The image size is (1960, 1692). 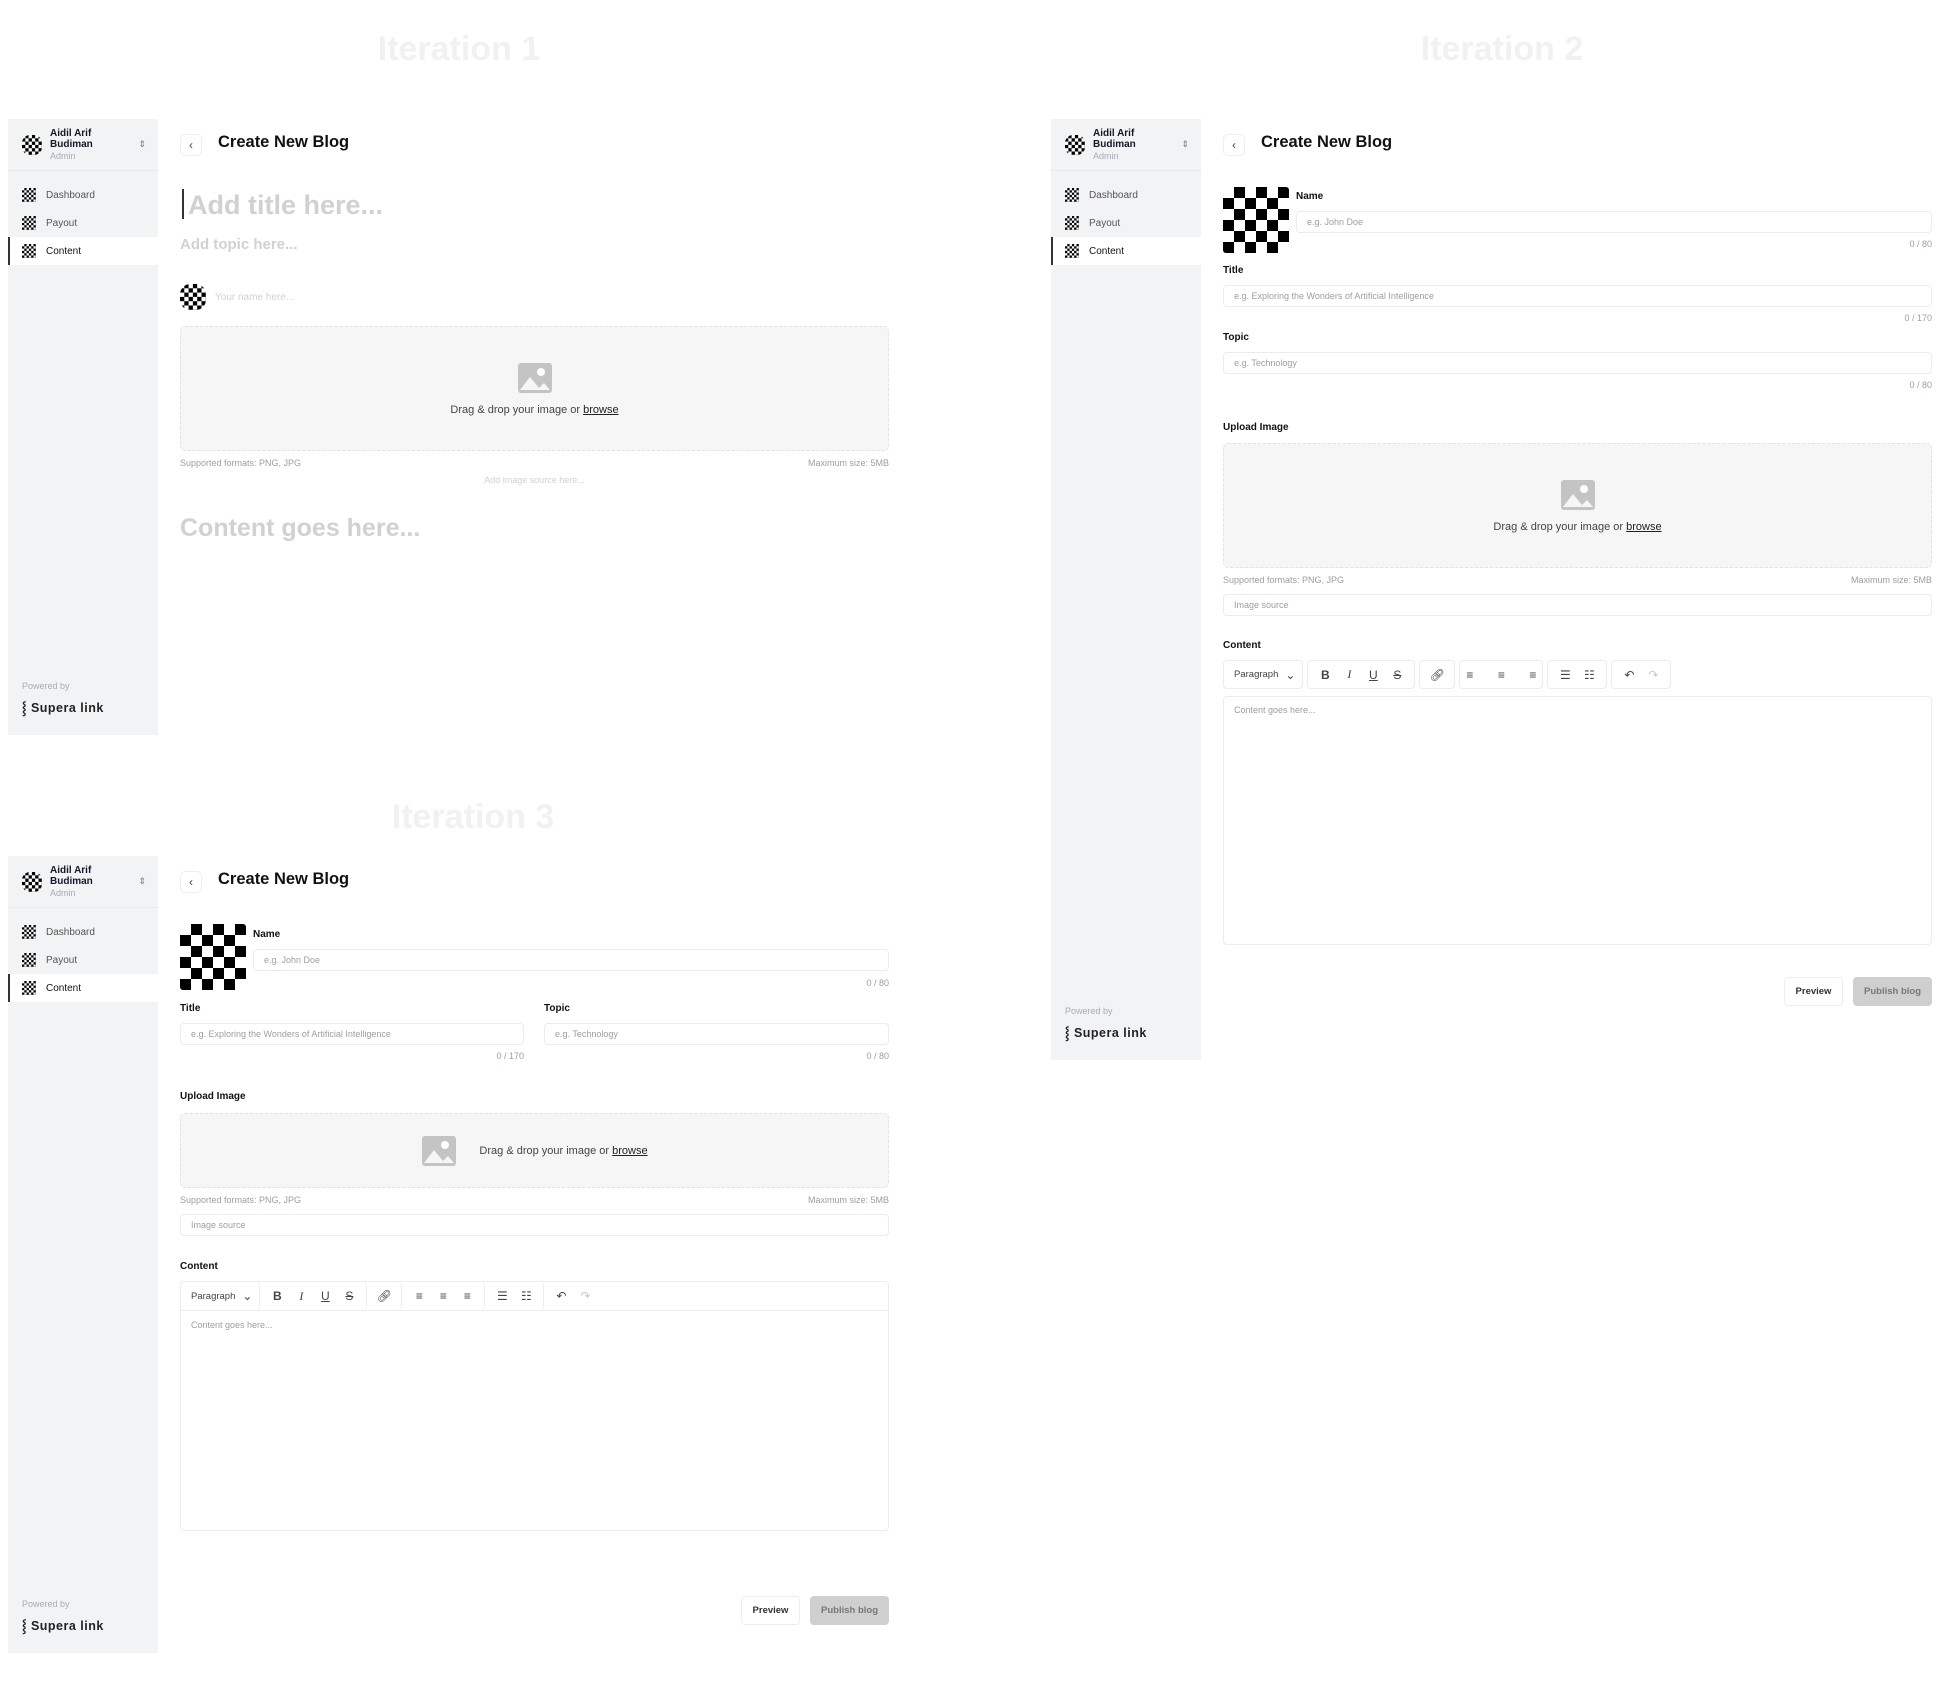 What do you see at coordinates (1105, 223) in the screenshot?
I see `sidebar-item-label: Payout` at bounding box center [1105, 223].